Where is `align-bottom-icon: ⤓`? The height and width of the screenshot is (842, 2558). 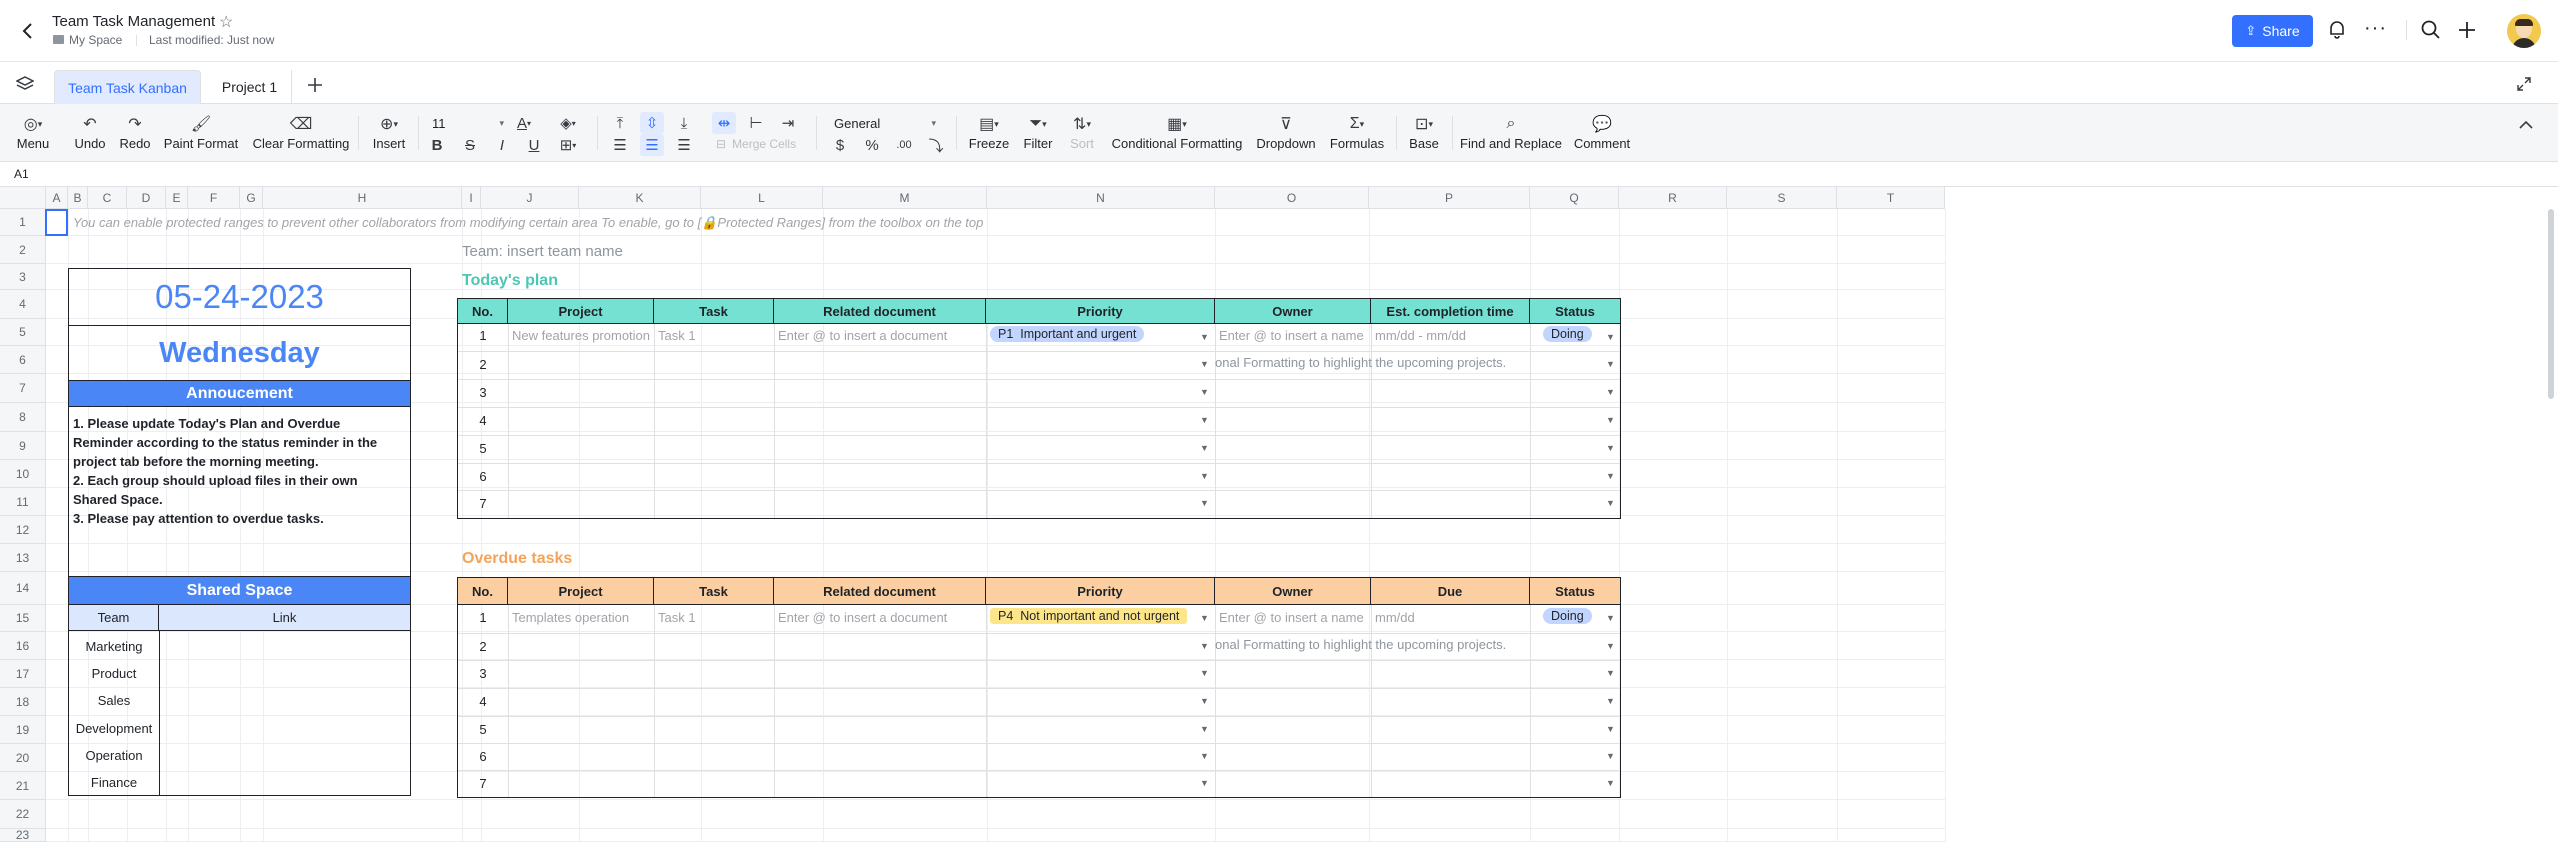
align-bottom-icon: ⤓ is located at coordinates (684, 123).